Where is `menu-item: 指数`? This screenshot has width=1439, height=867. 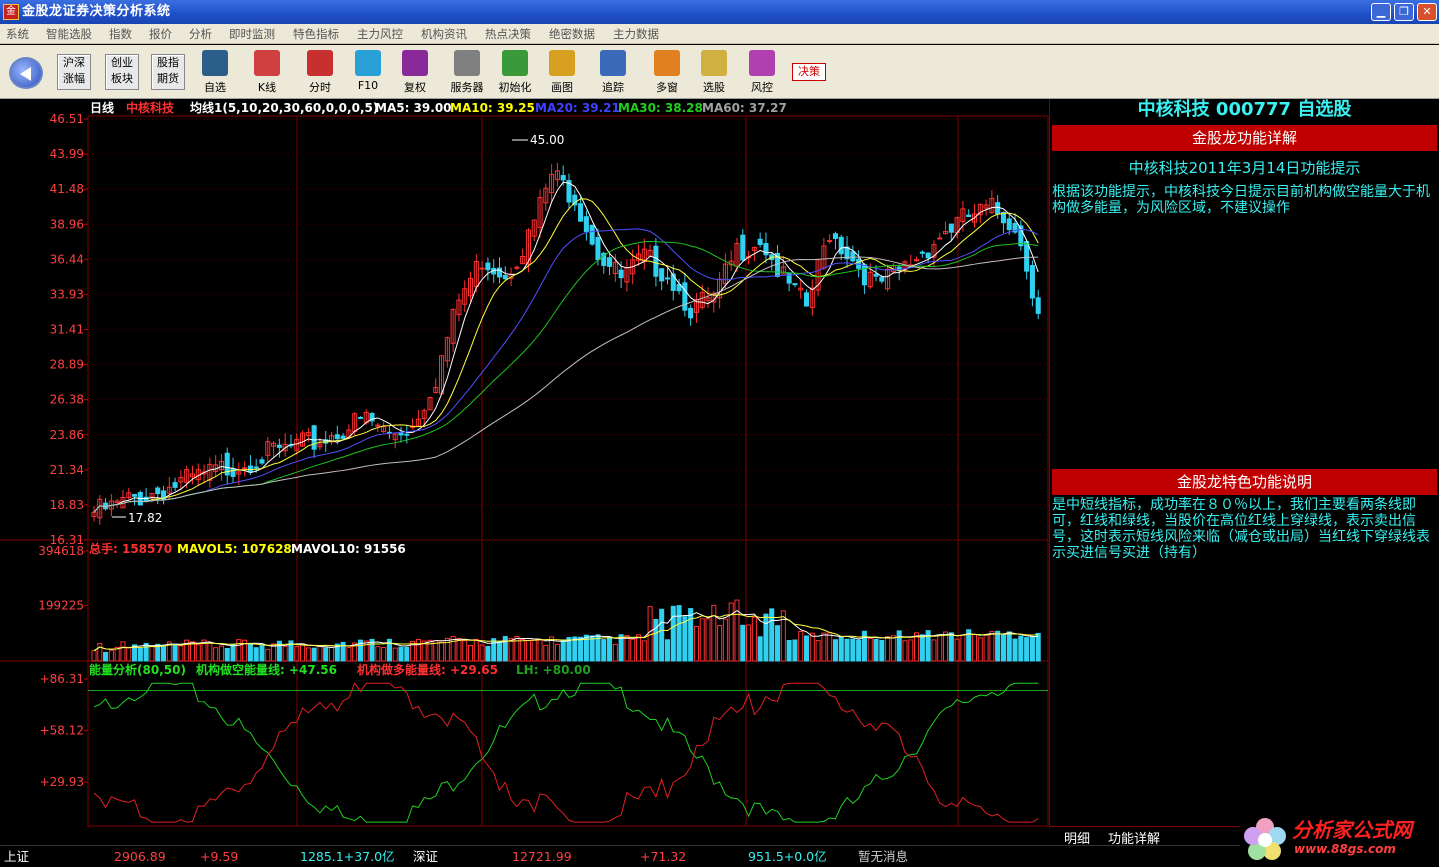 menu-item: 指数 is located at coordinates (120, 34).